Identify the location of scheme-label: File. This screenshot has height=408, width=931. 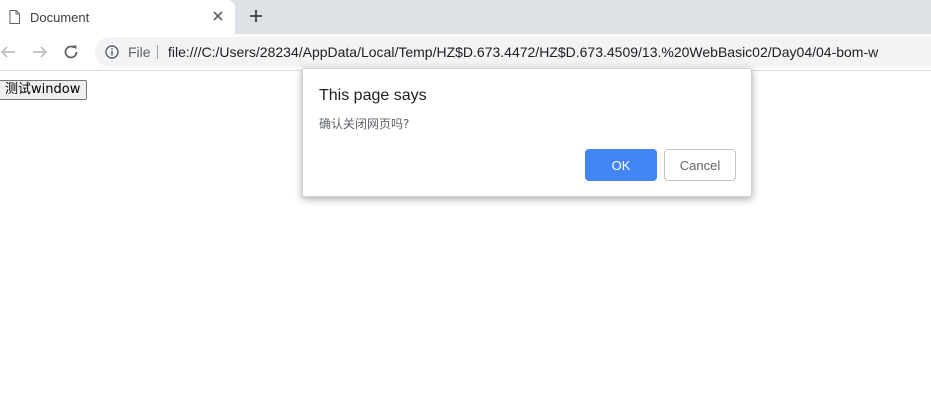
(139, 52).